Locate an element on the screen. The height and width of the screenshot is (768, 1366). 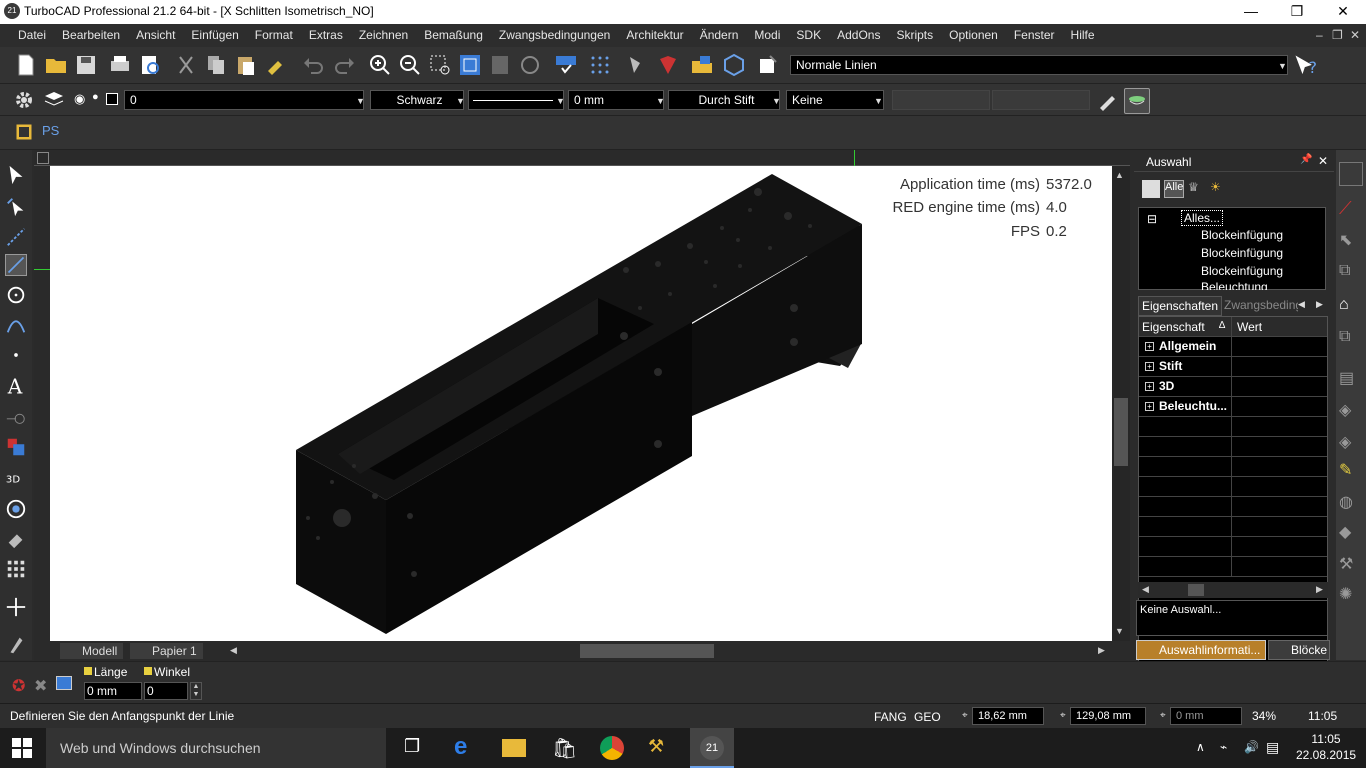
select-arrow-icon is located at coordinates (16, 175).